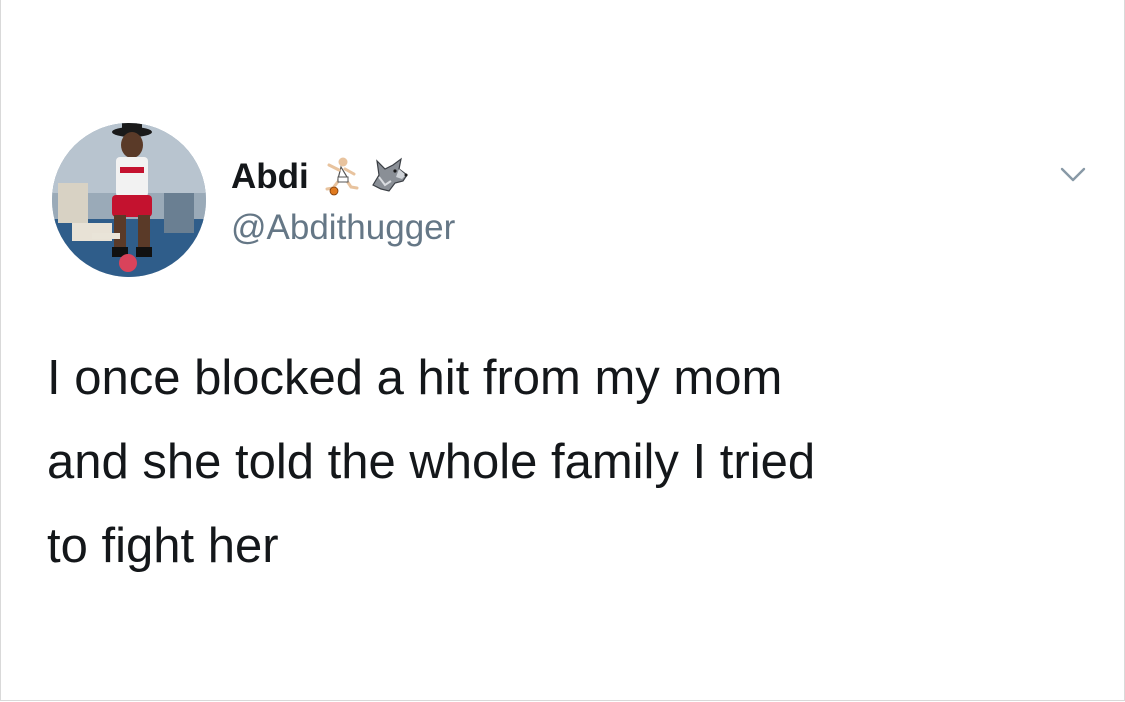  What do you see at coordinates (163, 546) in the screenshot?
I see `tweet-line: to fight her` at bounding box center [163, 546].